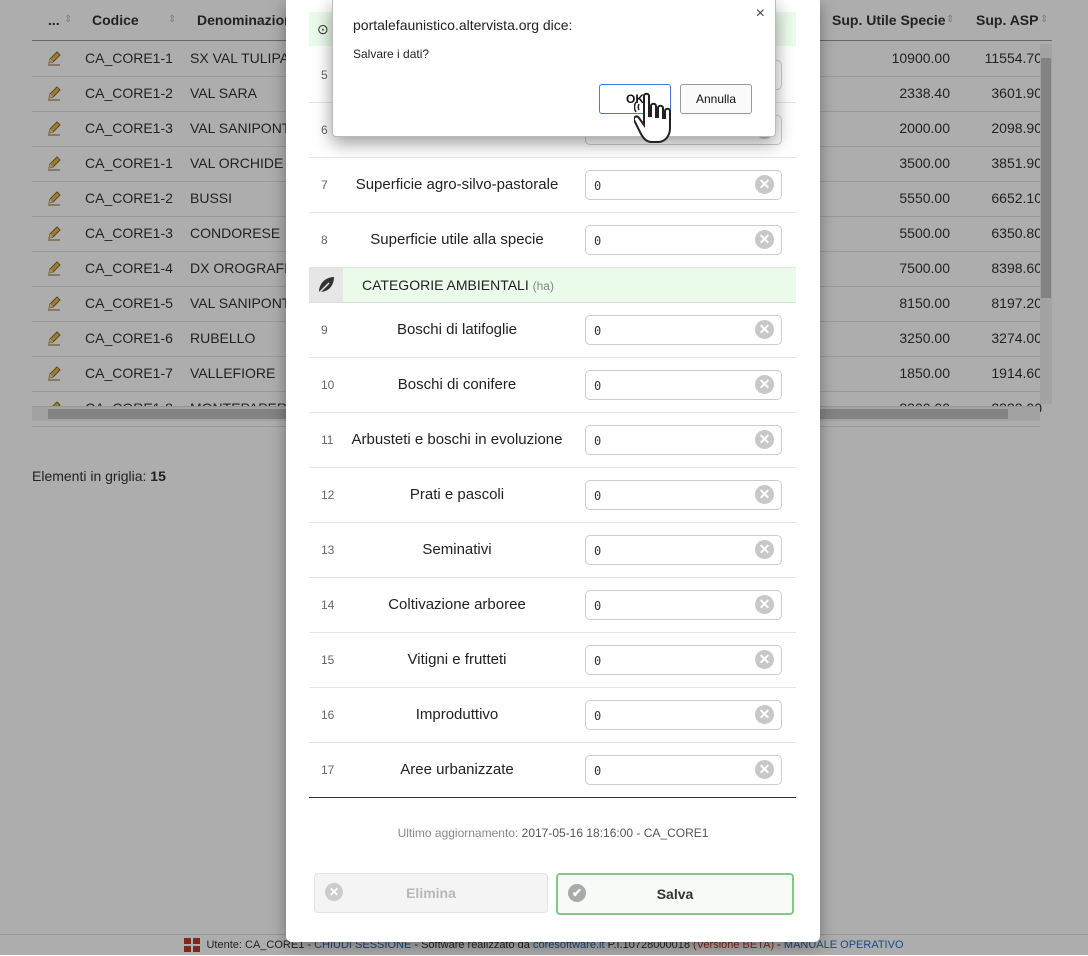  Describe the element at coordinates (457, 329) in the screenshot. I see `row-label: Boschi di latifoglie` at that location.